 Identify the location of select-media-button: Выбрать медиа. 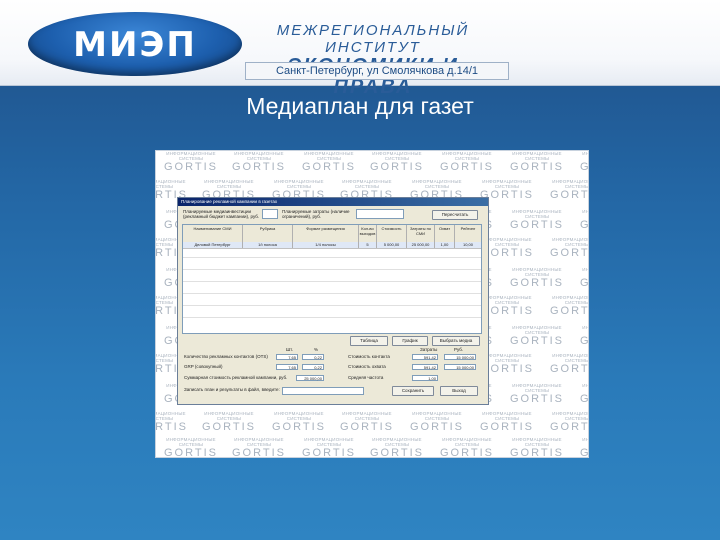
(456, 341).